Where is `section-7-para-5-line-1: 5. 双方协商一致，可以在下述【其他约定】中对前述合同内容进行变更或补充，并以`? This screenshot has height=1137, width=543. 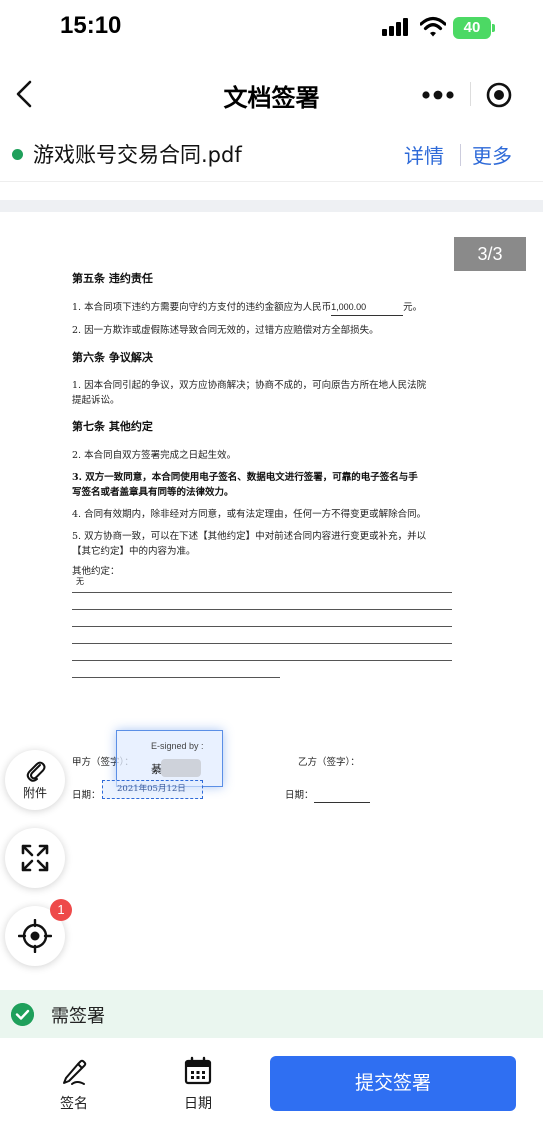 section-7-para-5-line-1: 5. 双方协商一致，可以在下述【其他约定】中对前述合同内容进行变更或补充，并以 is located at coordinates (249, 536).